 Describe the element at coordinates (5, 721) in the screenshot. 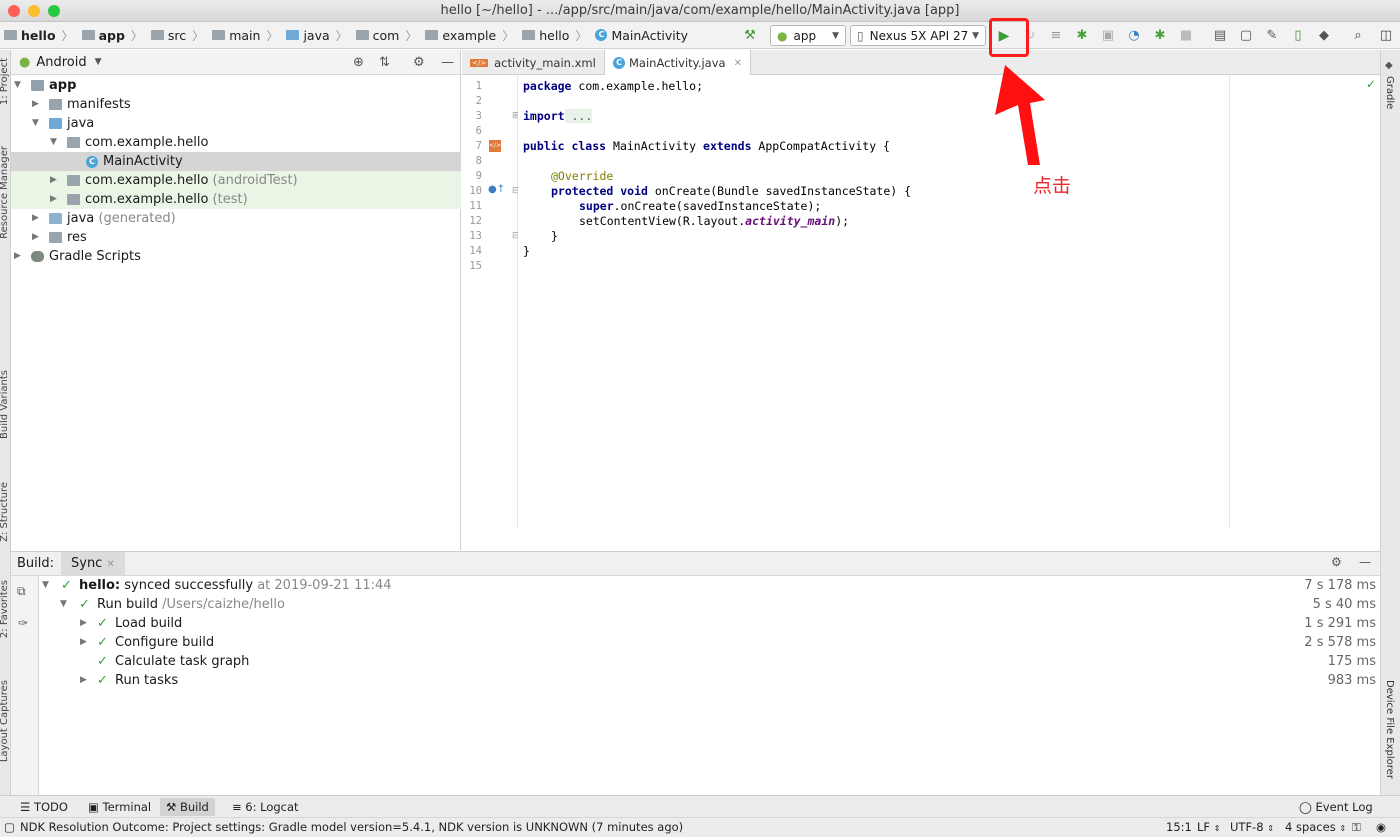

I see `side-tab-layout-captures: Layout Captures` at that location.